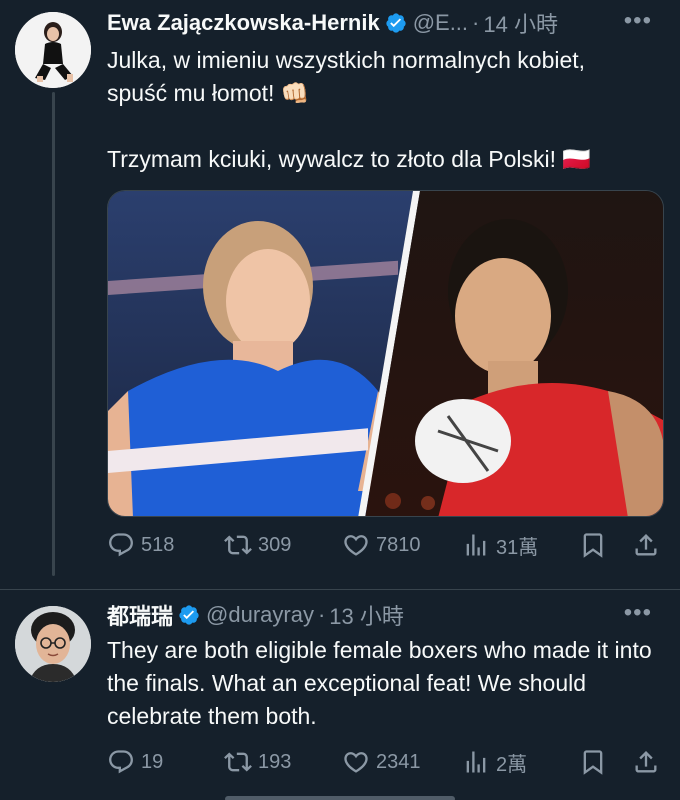 This screenshot has height=800, width=680. I want to click on tweet-header: 都瑞瑞 @durayray · 13 小時 •••, so click(388, 615).